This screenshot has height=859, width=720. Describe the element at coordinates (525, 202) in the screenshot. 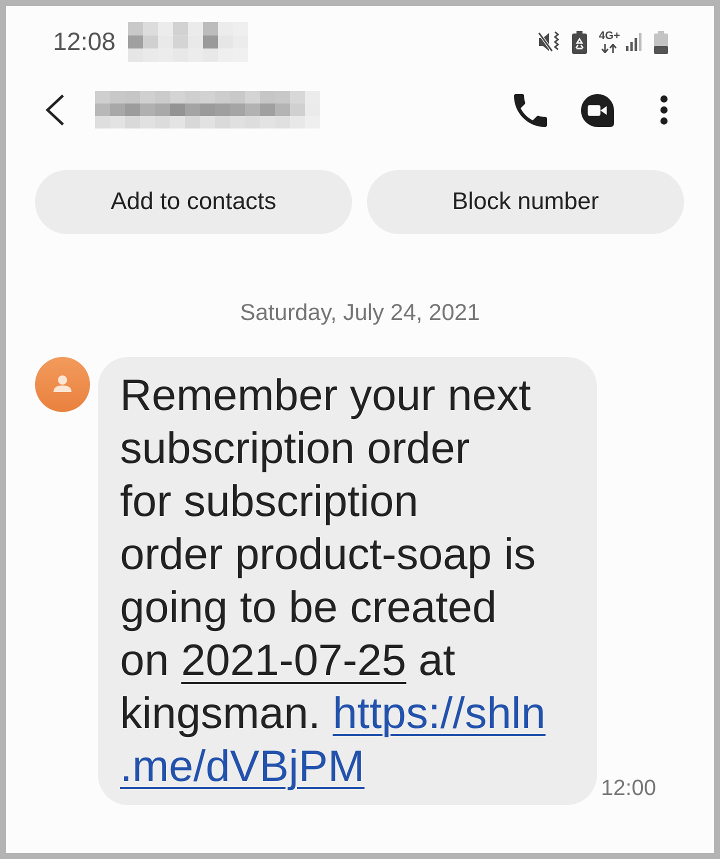

I see `action-button: Block number` at that location.